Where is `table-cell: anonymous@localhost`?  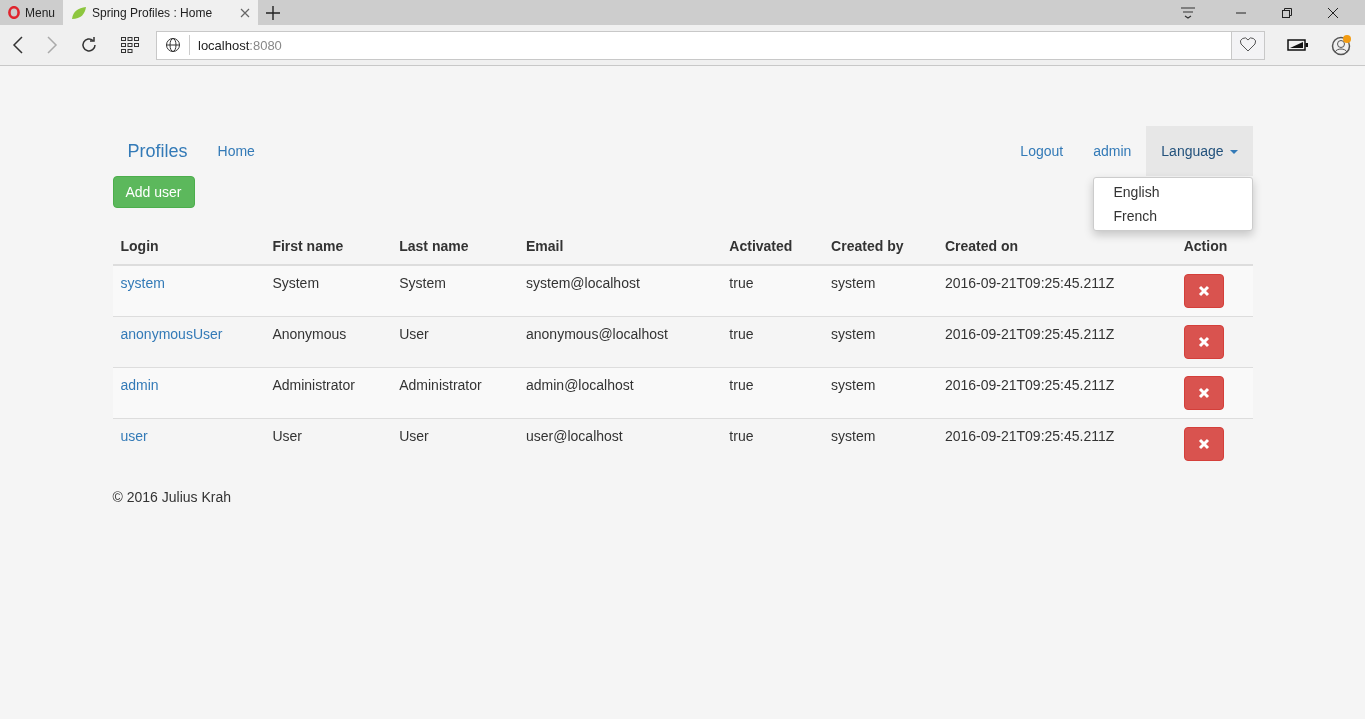
table-cell: anonymous@localhost is located at coordinates (597, 334).